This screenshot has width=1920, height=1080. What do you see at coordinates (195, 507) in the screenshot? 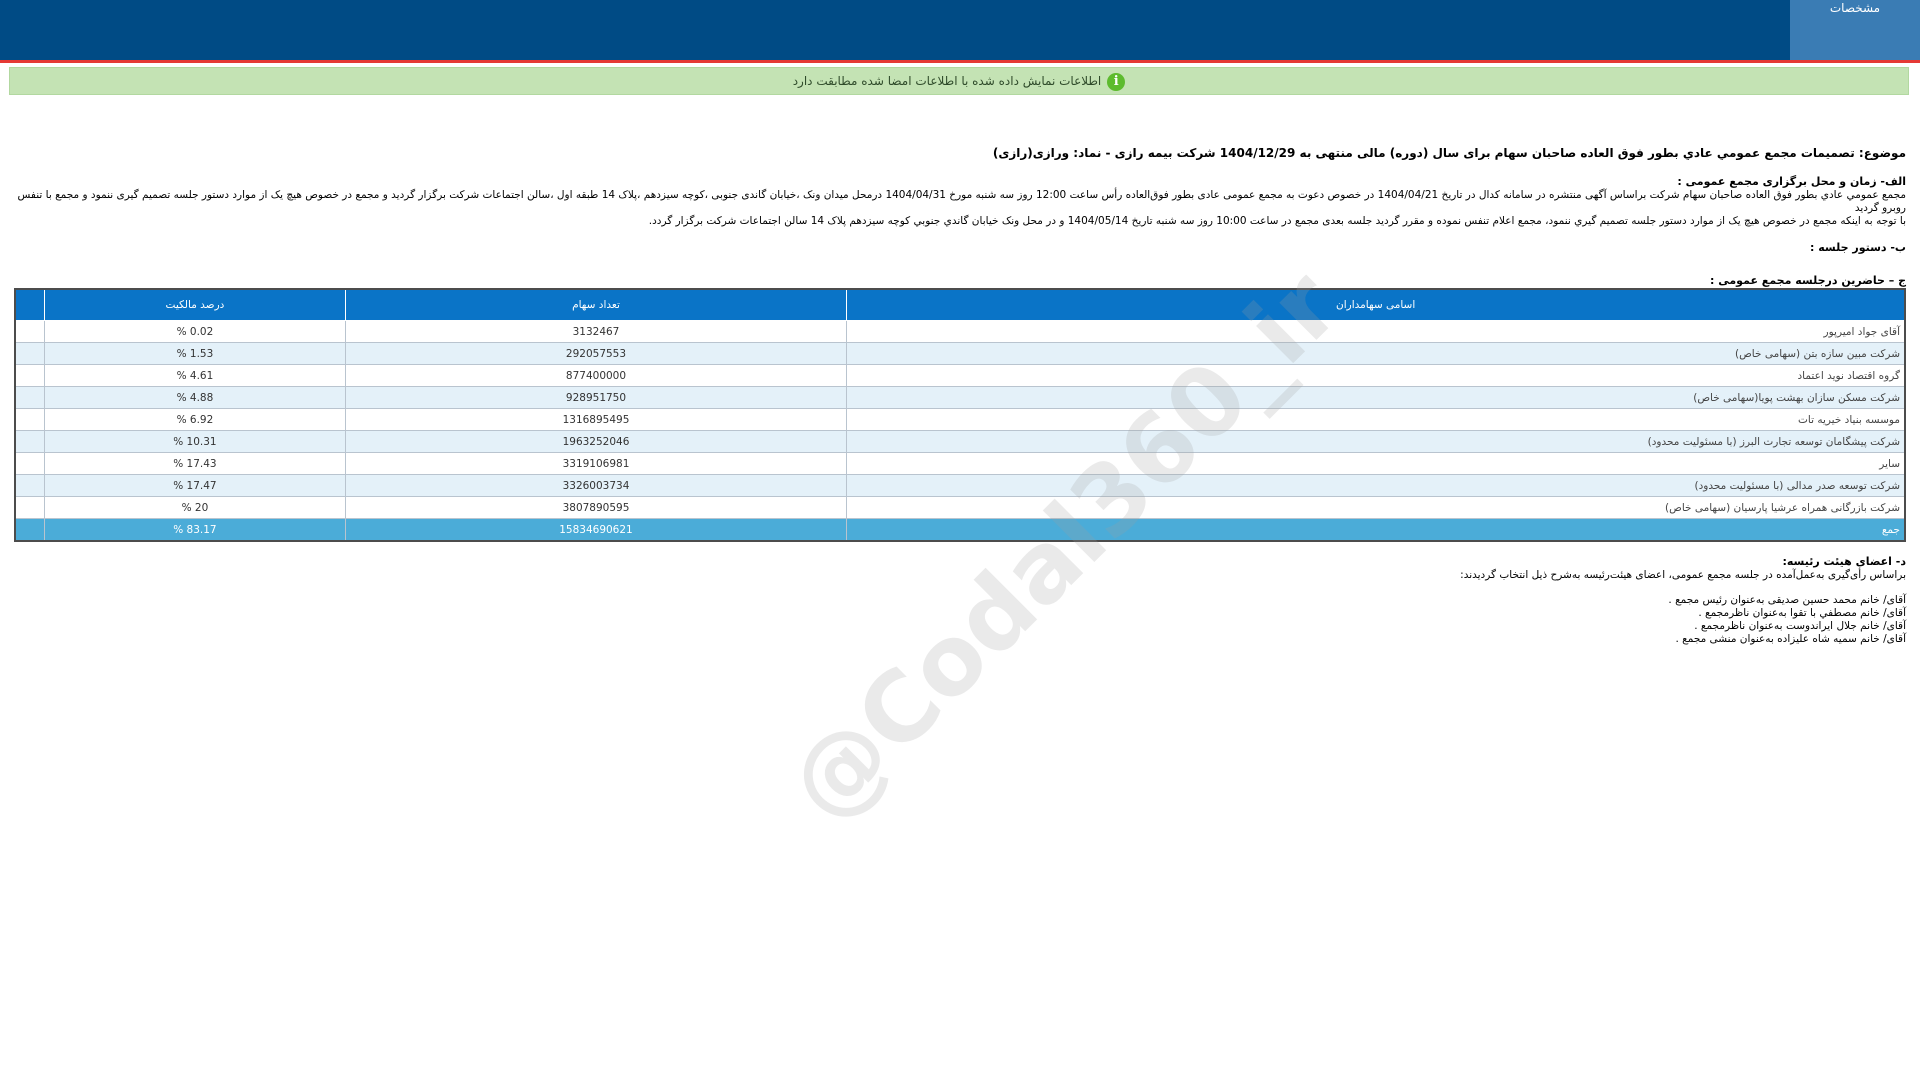
I see `cell-percent: 20 %` at bounding box center [195, 507].